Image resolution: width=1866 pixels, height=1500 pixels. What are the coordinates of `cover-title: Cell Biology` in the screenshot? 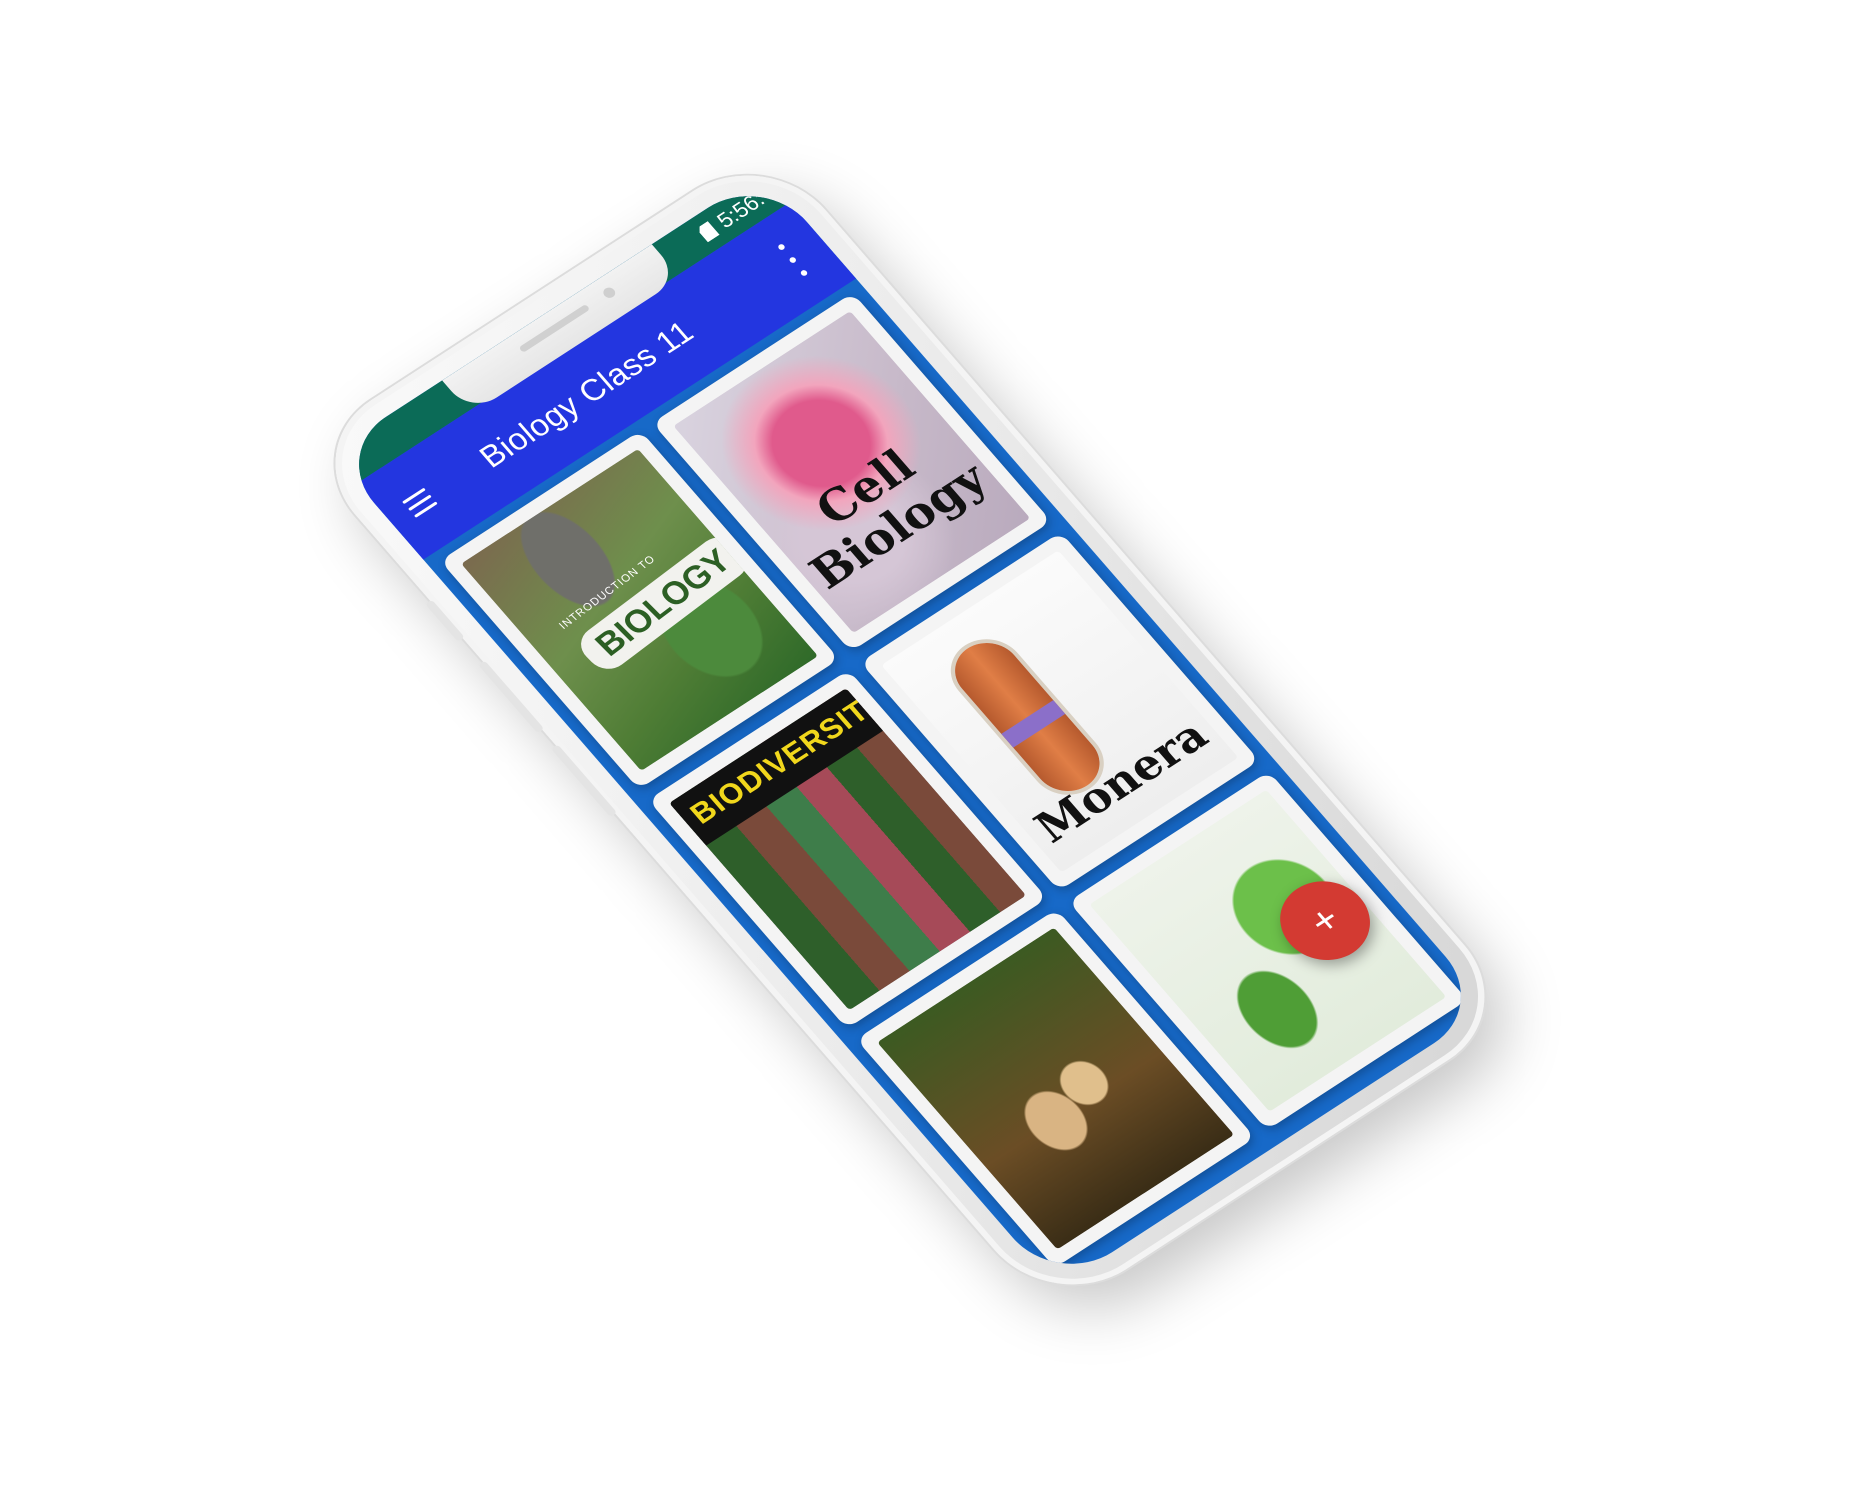 It's located at (898, 518).